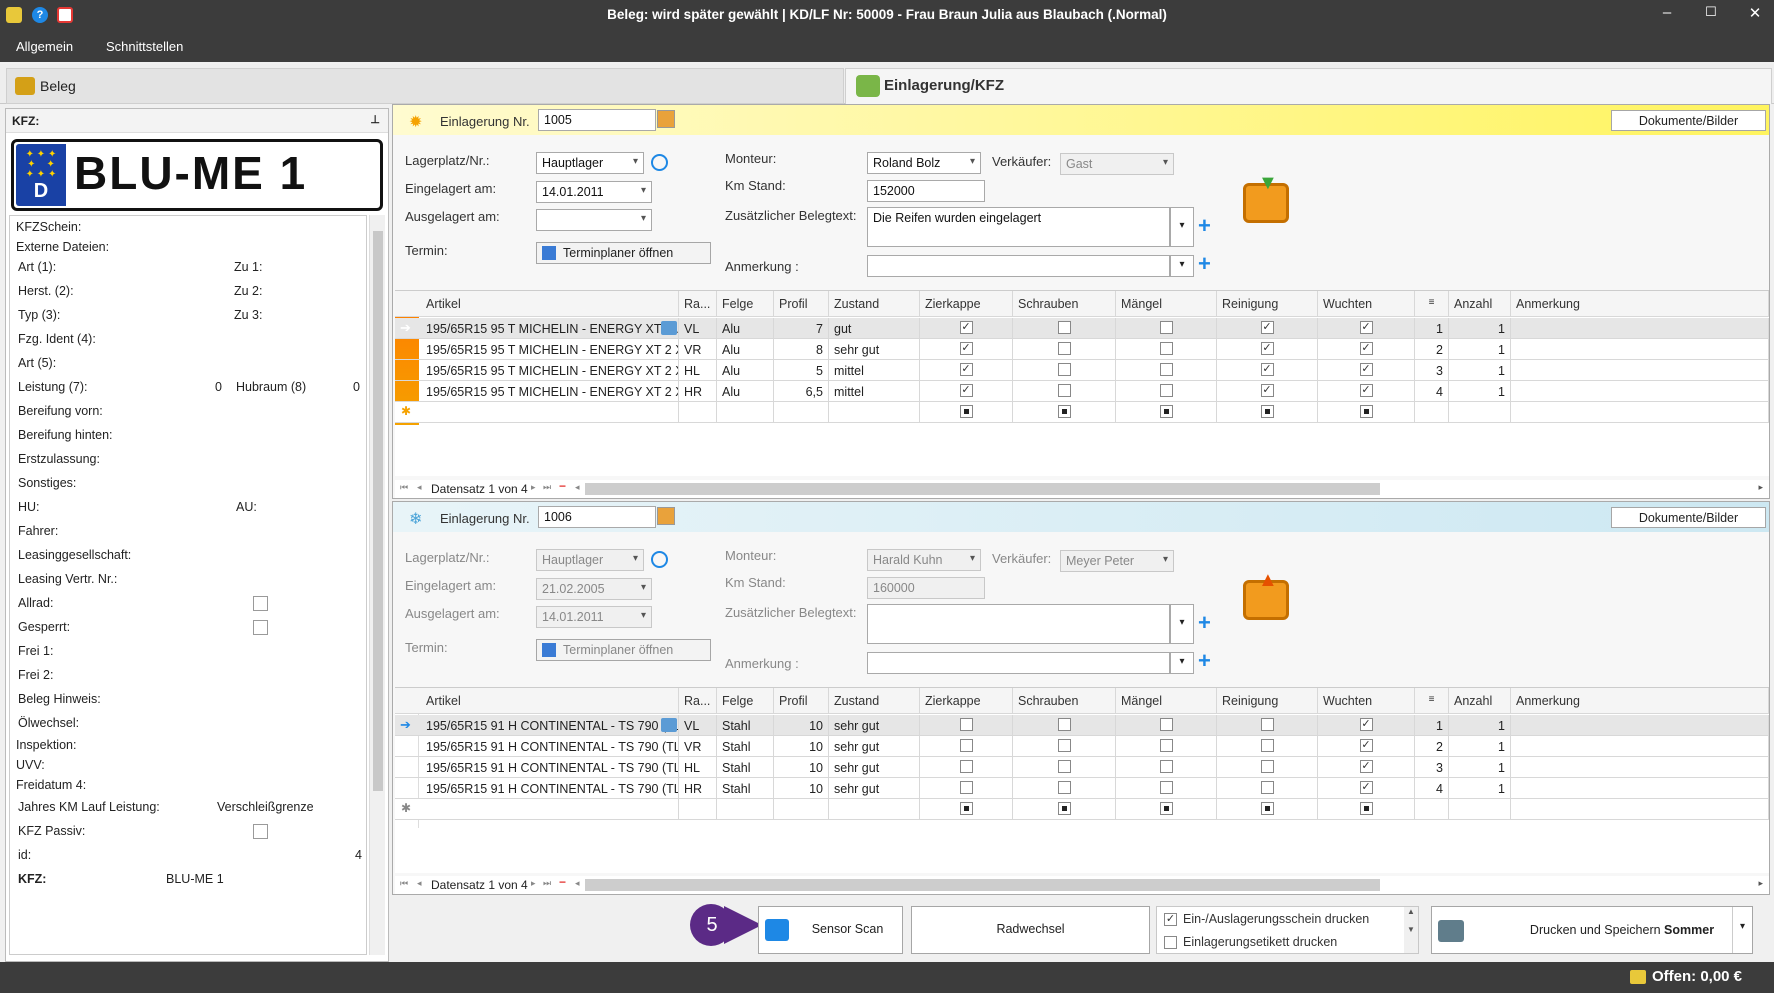 This screenshot has width=1774, height=993. I want to click on menu-allgemein: Allgemein, so click(44, 46).